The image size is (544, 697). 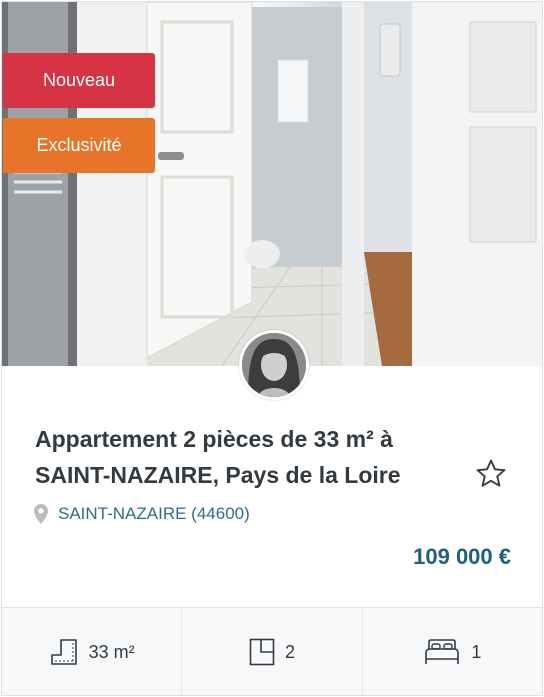 I want to click on star-outline-icon, so click(x=491, y=473).